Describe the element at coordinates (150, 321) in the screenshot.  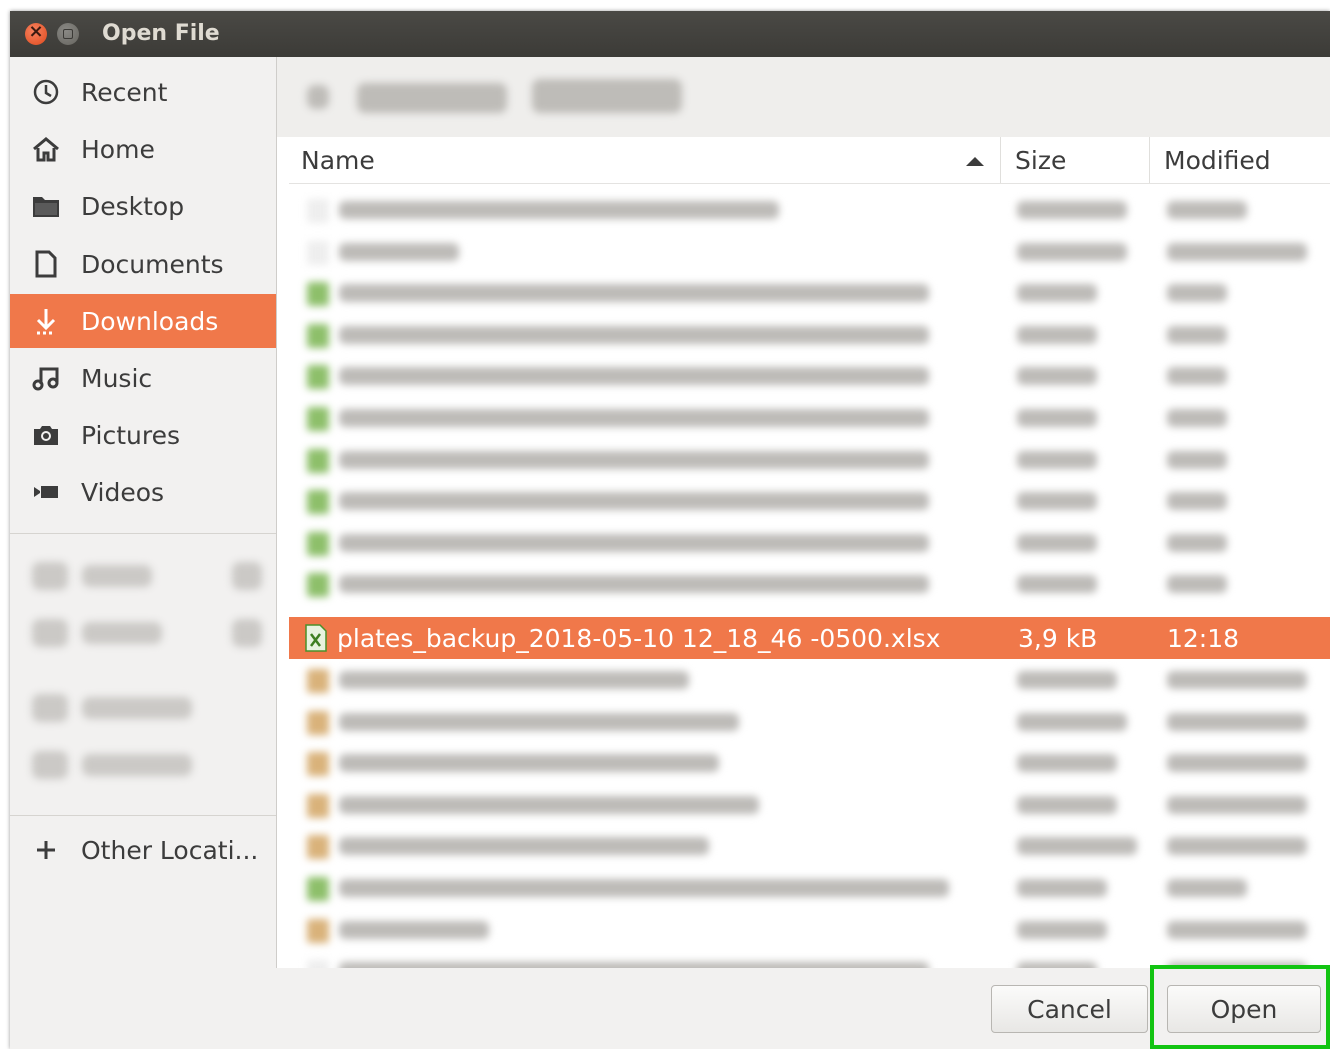
I see `sidebar-item-label: Downloads` at that location.